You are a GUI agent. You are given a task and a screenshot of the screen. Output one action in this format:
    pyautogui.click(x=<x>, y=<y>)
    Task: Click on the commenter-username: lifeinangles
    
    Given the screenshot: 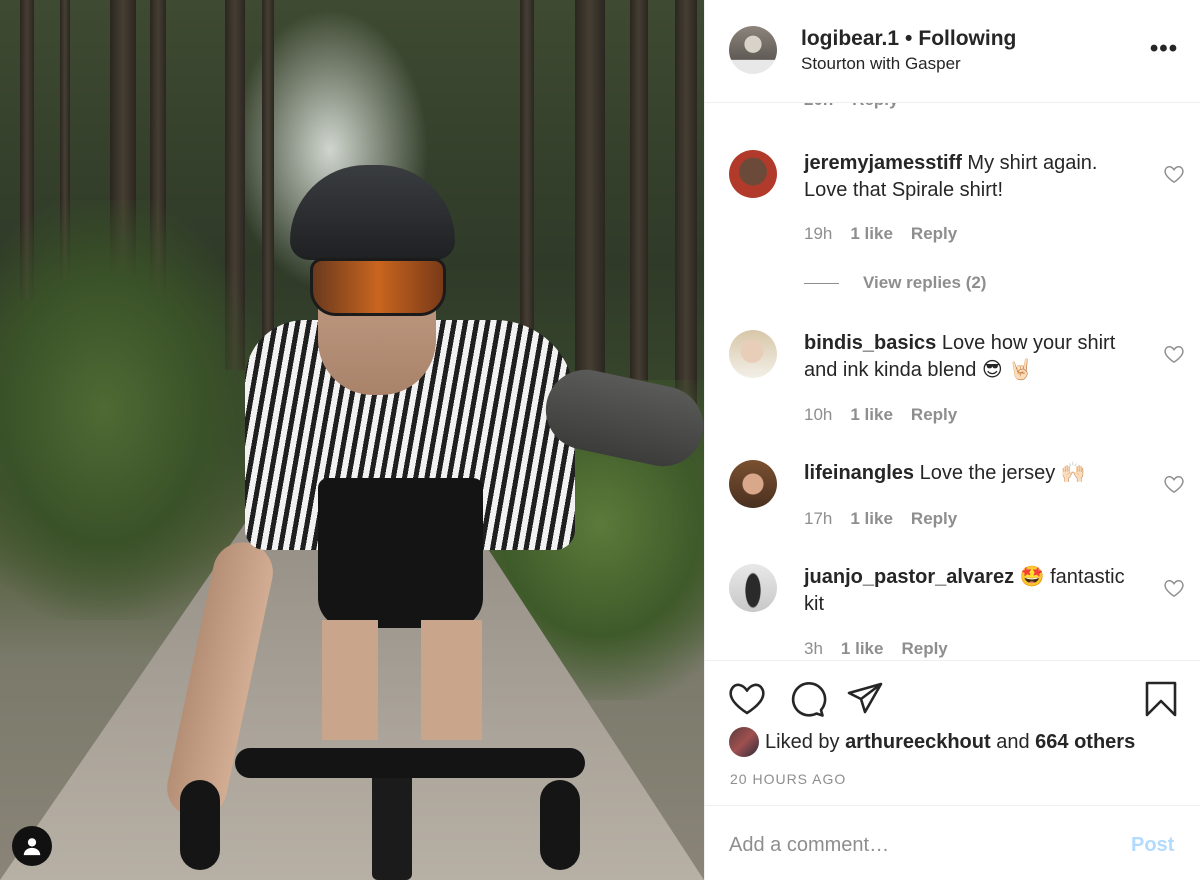 What is the action you would take?
    pyautogui.click(x=859, y=473)
    